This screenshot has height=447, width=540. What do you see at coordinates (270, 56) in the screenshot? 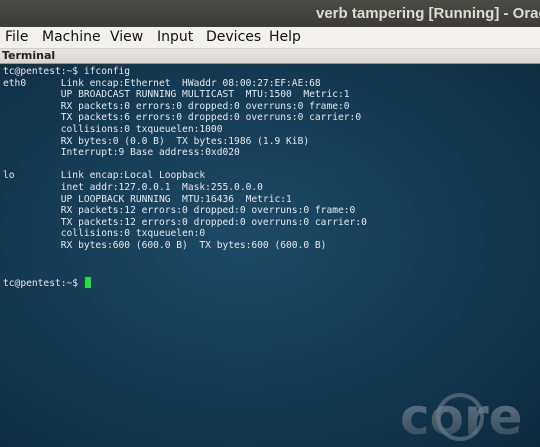
I see `terminal-header: Terminal` at bounding box center [270, 56].